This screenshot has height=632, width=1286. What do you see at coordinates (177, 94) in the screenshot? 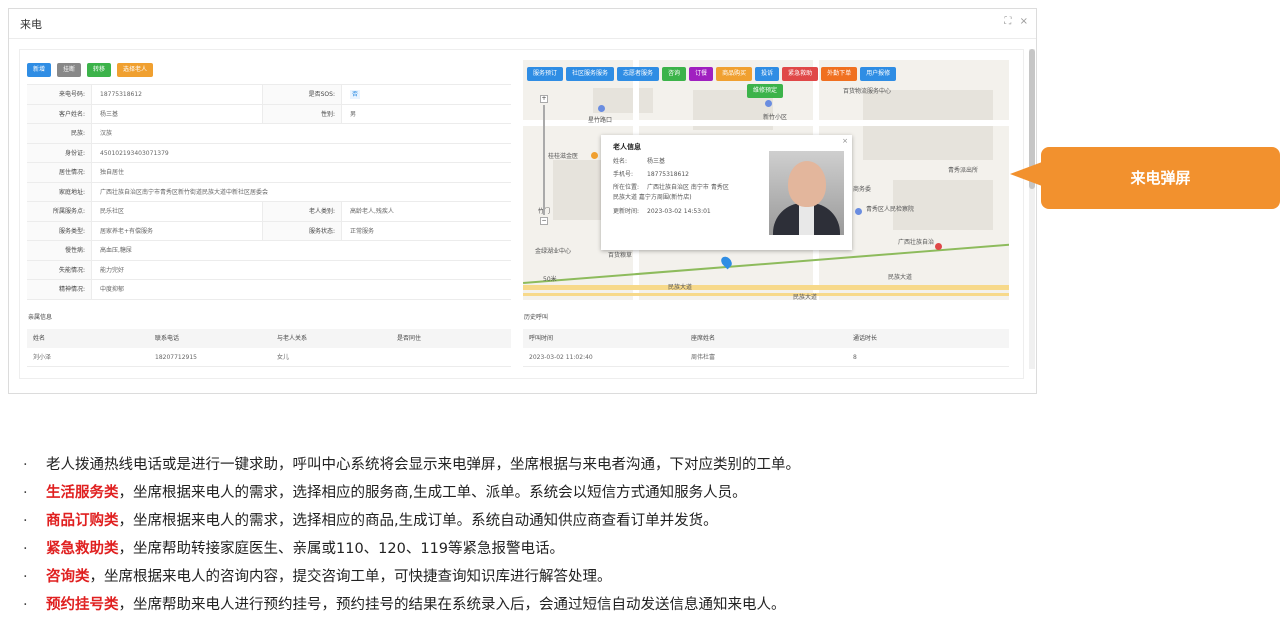
I see `phone-value: 18775318612` at bounding box center [177, 94].